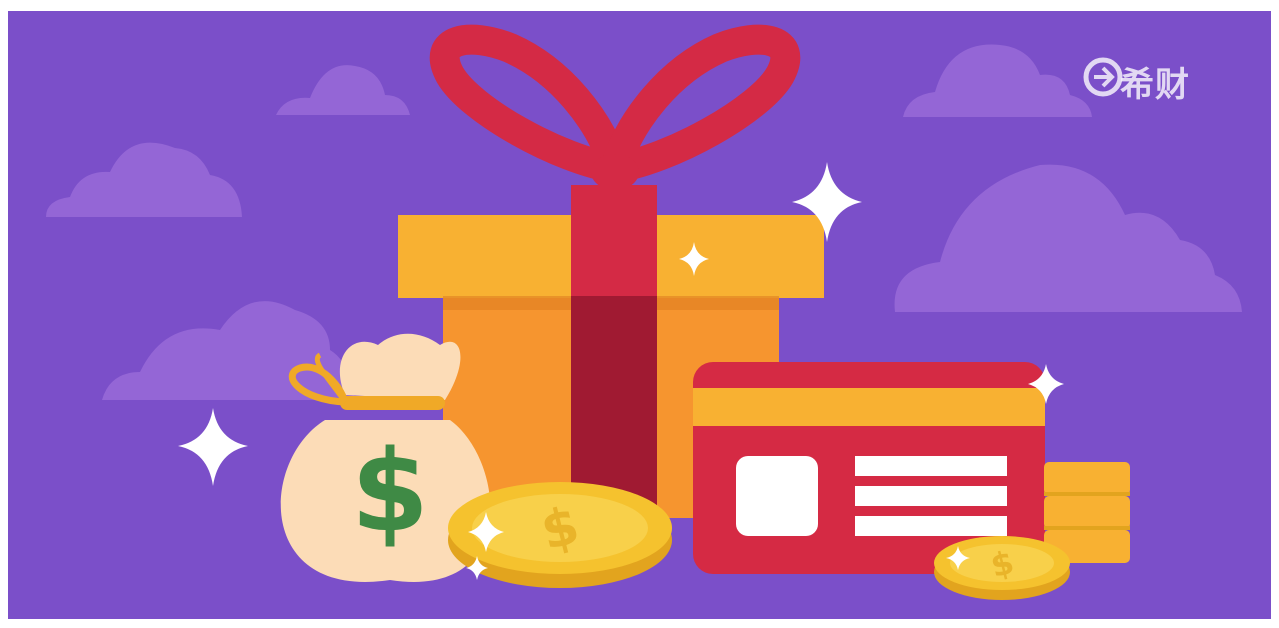 The height and width of the screenshot is (628, 1279). What do you see at coordinates (777, 496) in the screenshot?
I see `card-chip` at bounding box center [777, 496].